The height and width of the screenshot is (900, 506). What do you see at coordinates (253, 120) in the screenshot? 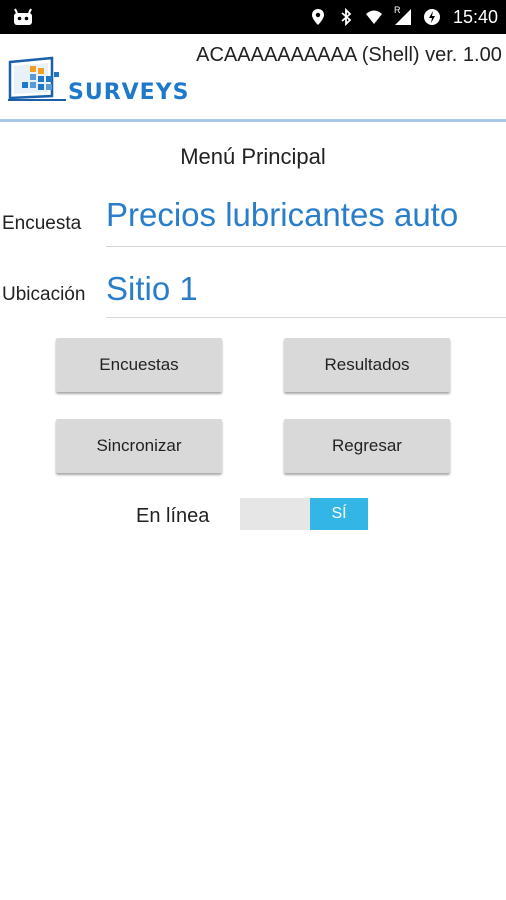
I see `header-divider` at bounding box center [253, 120].